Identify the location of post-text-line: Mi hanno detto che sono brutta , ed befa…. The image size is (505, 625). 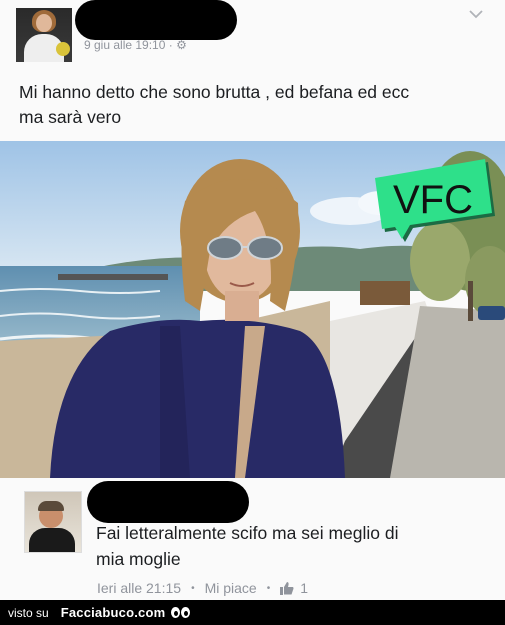
(214, 92).